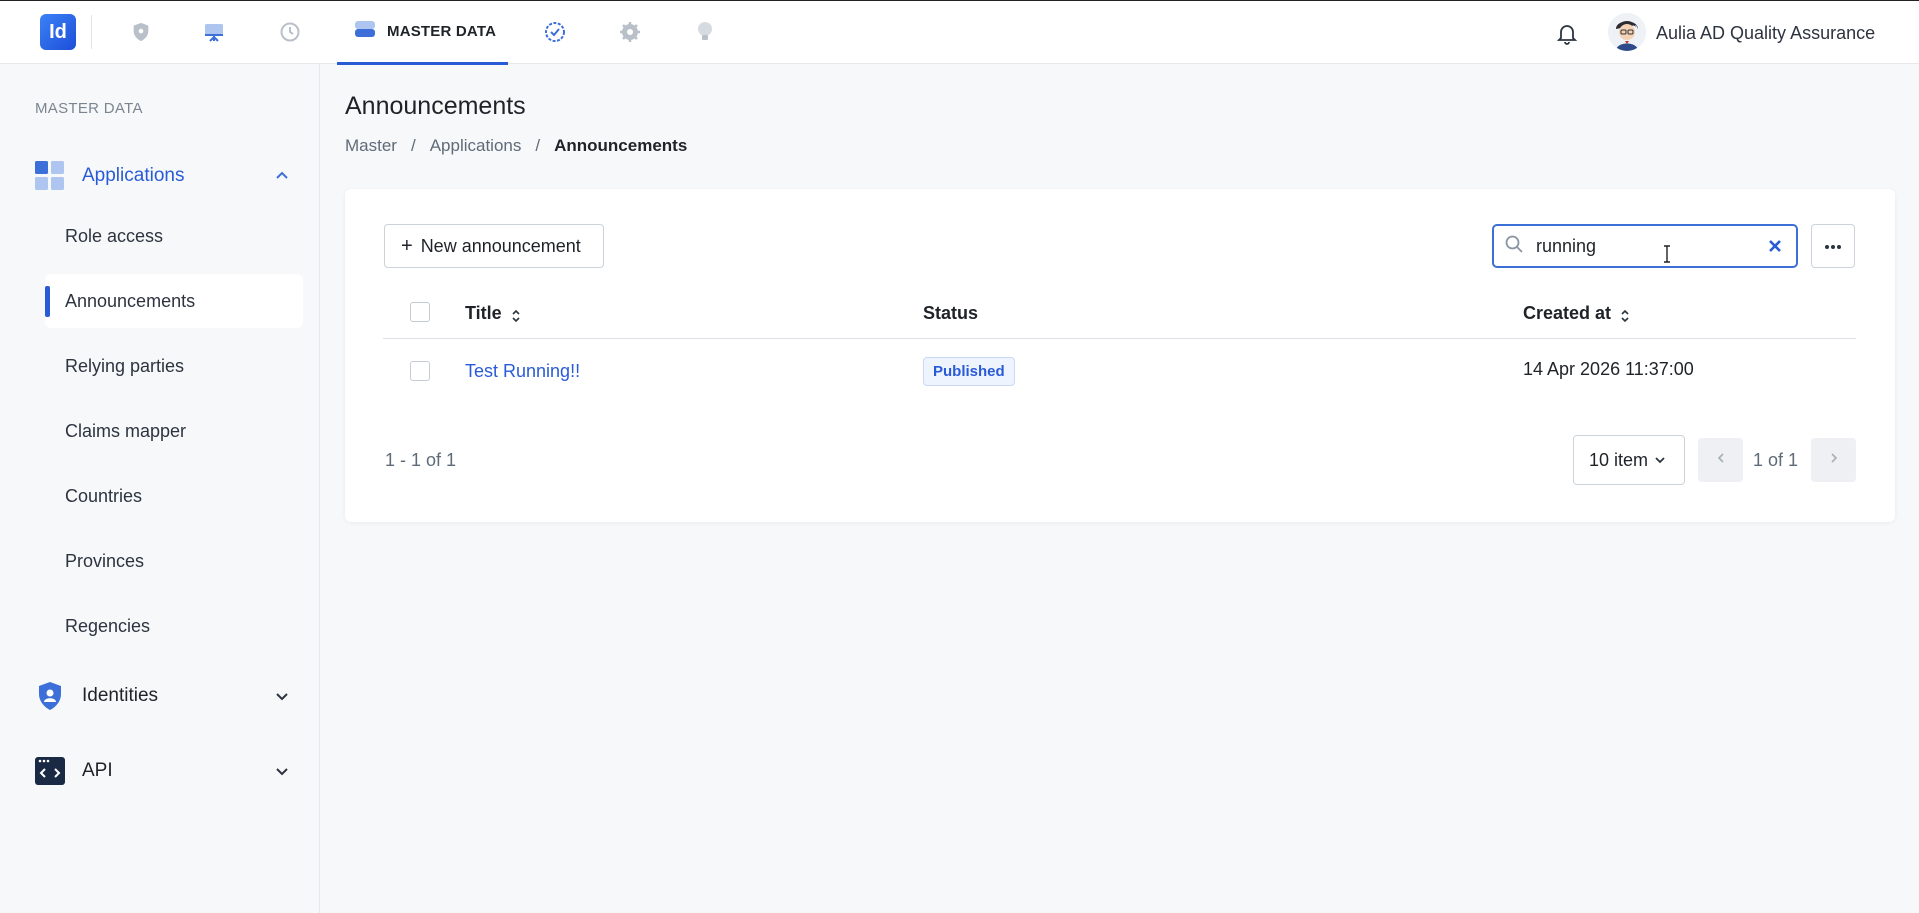  Describe the element at coordinates (174, 236) in the screenshot. I see `sidebar-item-role-access: Role access` at that location.